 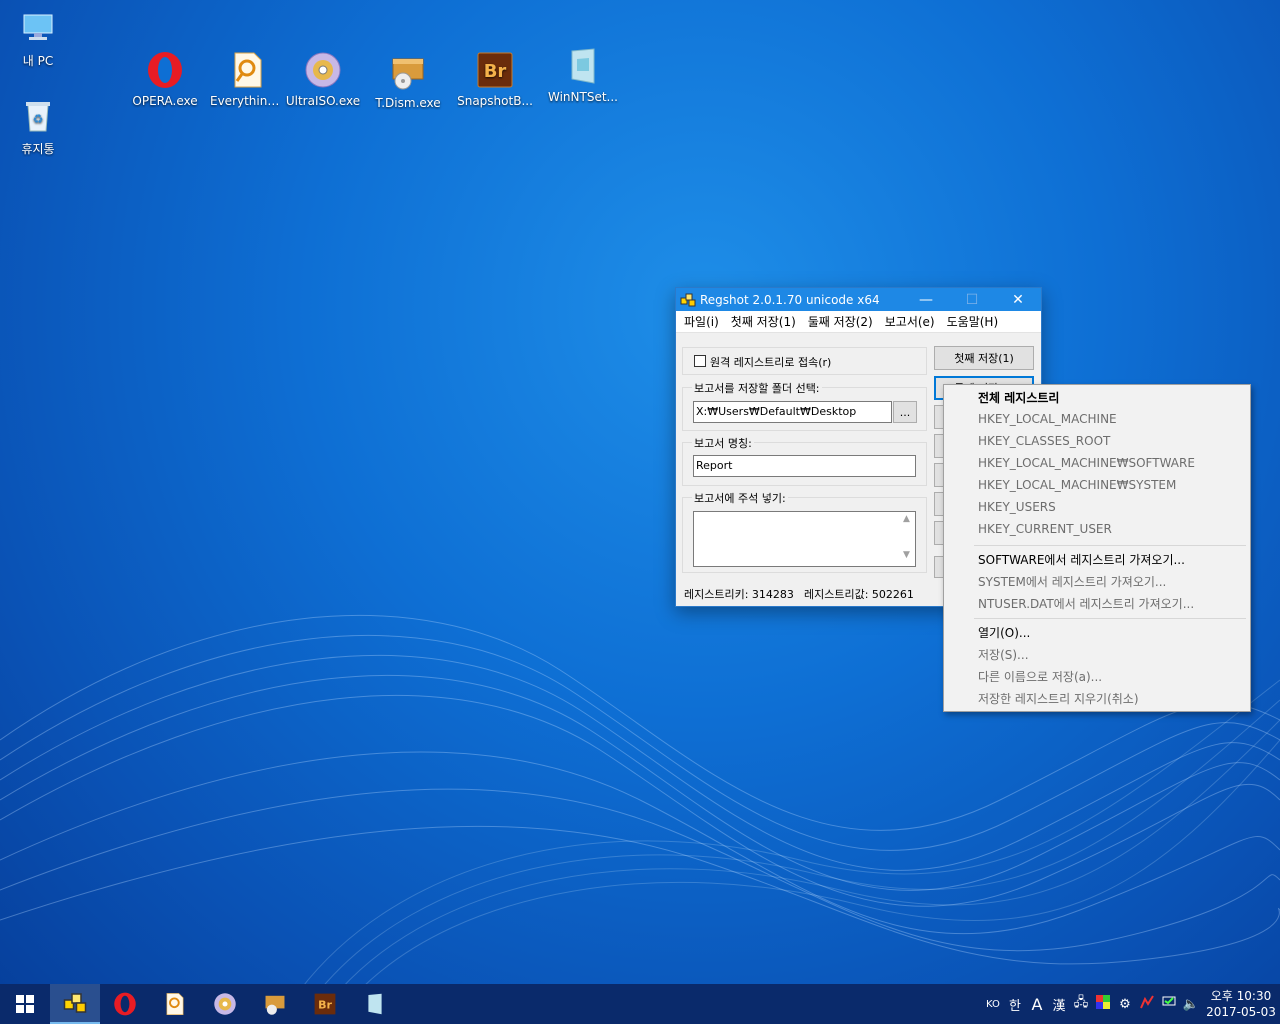 I want to click on registry-value-count: 레지스트리값: 502261, so click(x=859, y=594).